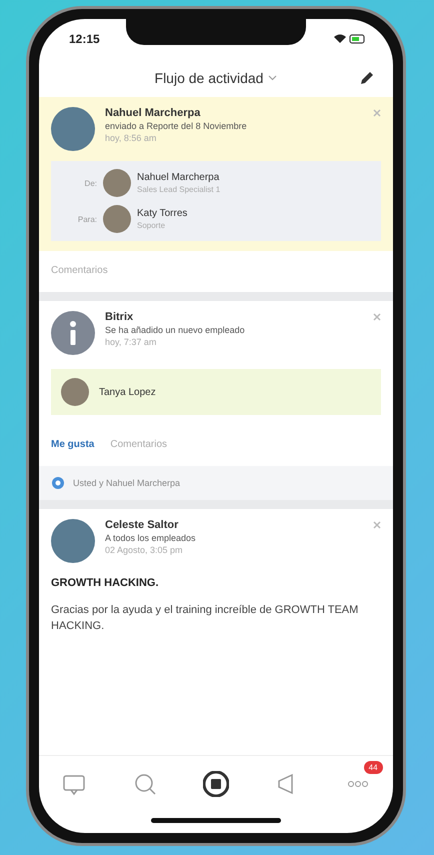 Image resolution: width=434 pixels, height=855 pixels. I want to click on post-body: Gracias por la ayuda y el training increíble de GROWTH TEAM HACKING., so click(205, 618).